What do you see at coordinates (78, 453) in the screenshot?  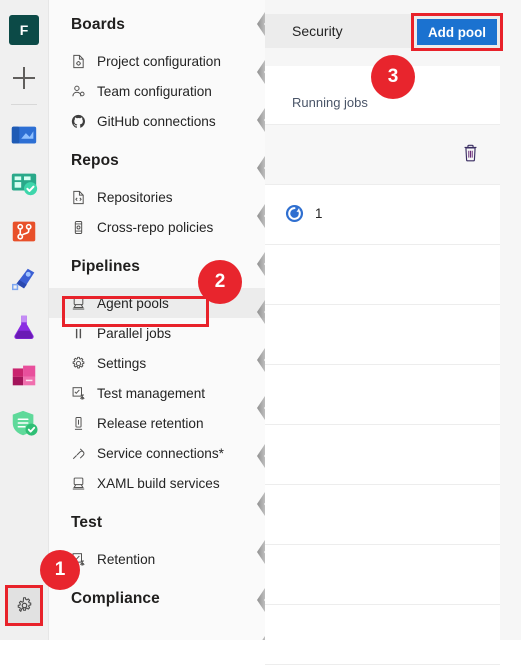 I see `service-connection-icon` at bounding box center [78, 453].